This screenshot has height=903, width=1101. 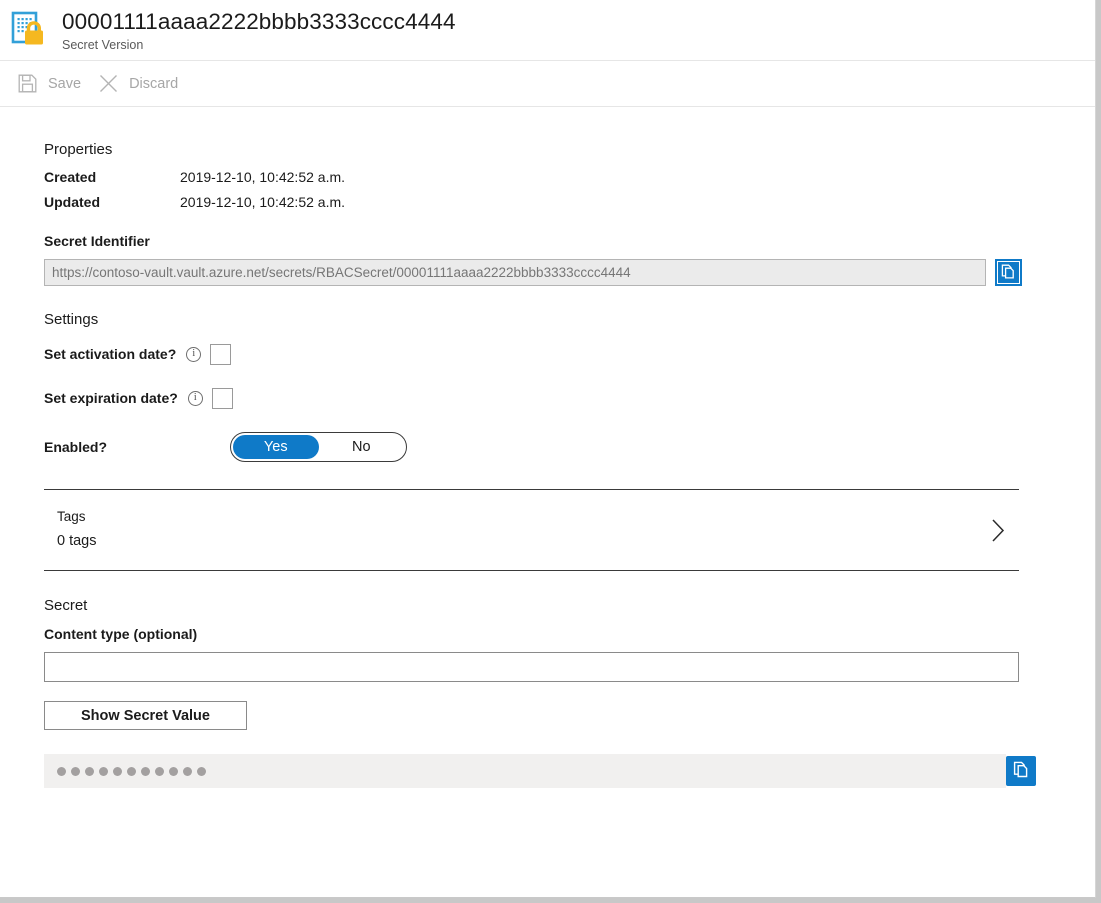 I want to click on save-button-label: Save, so click(x=65, y=83).